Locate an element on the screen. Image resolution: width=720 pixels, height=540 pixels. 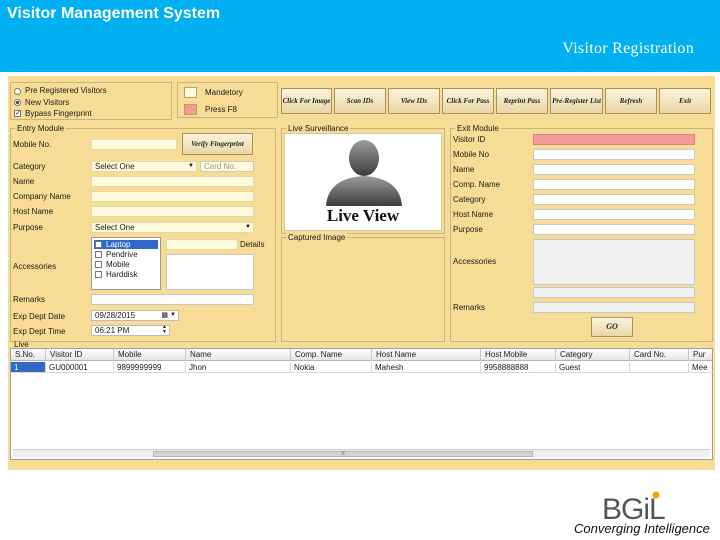
mobile-field is located at coordinates (134, 144).